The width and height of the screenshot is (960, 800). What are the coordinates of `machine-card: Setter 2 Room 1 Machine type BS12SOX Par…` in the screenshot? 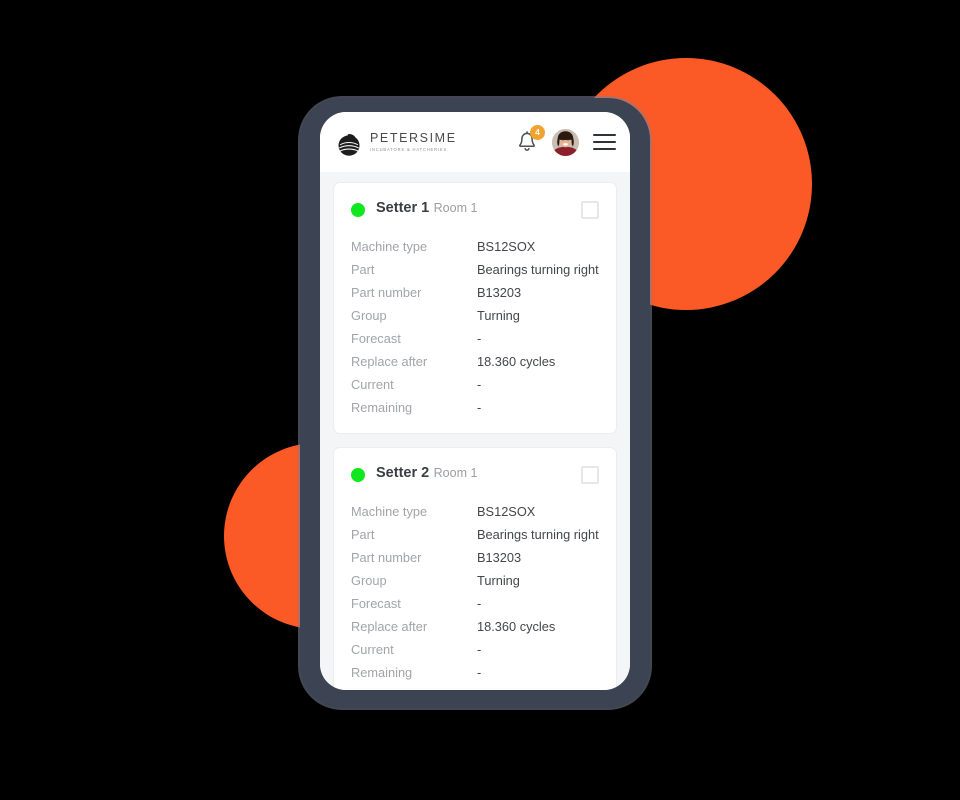 It's located at (475, 568).